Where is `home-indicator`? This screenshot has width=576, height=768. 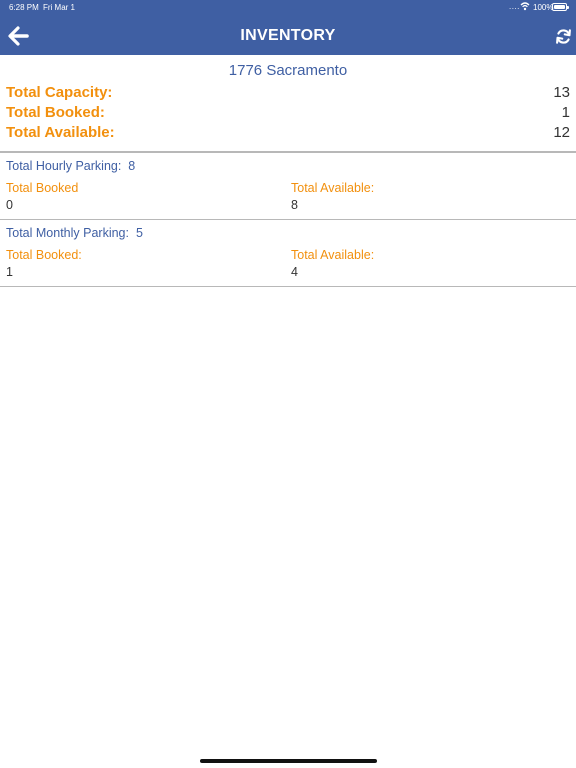
home-indicator is located at coordinates (288, 761).